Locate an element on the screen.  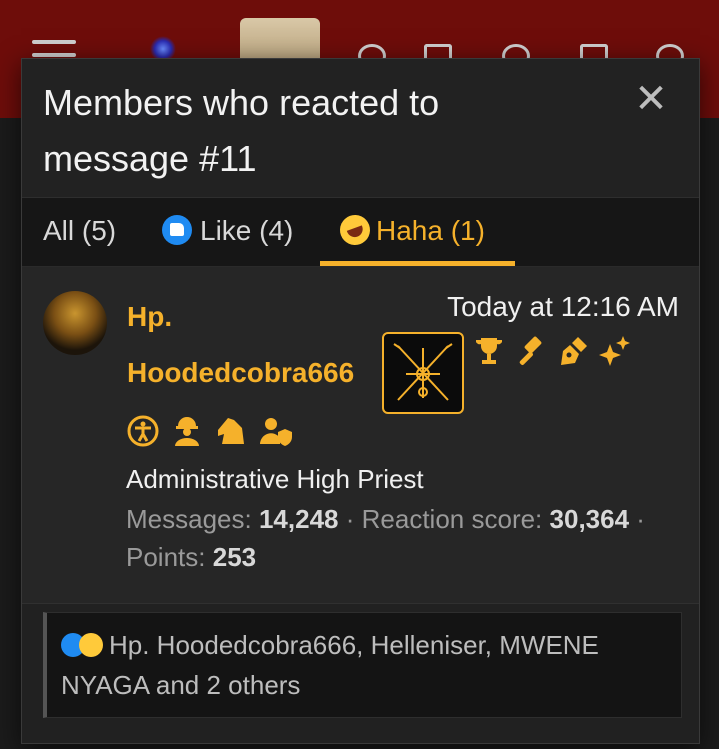
tab-like: Like (4) is located at coordinates (227, 232).